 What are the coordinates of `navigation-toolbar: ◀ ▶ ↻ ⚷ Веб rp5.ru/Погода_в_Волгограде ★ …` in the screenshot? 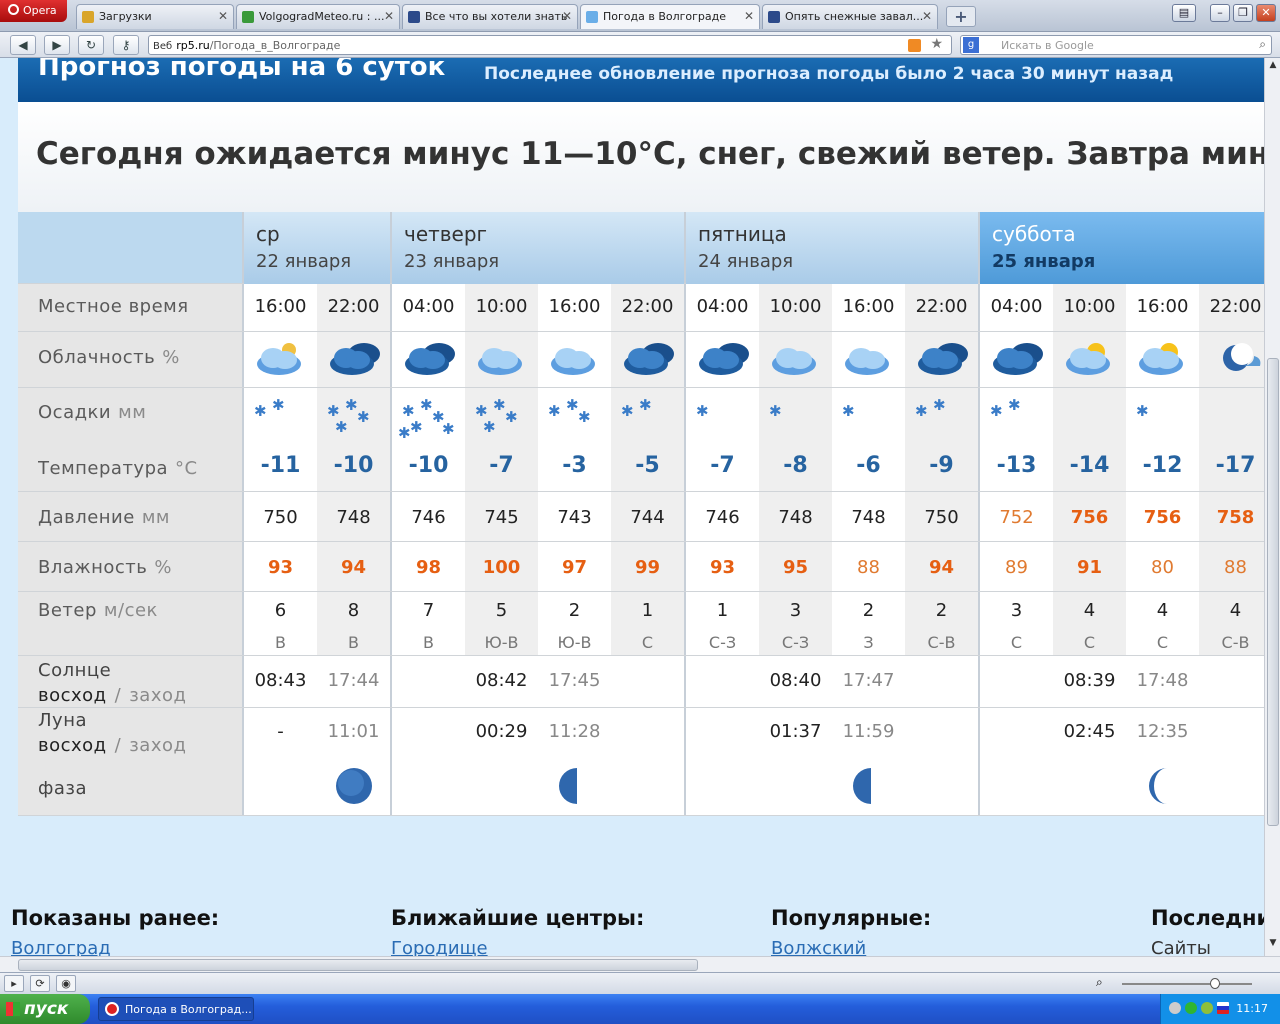 It's located at (640, 45).